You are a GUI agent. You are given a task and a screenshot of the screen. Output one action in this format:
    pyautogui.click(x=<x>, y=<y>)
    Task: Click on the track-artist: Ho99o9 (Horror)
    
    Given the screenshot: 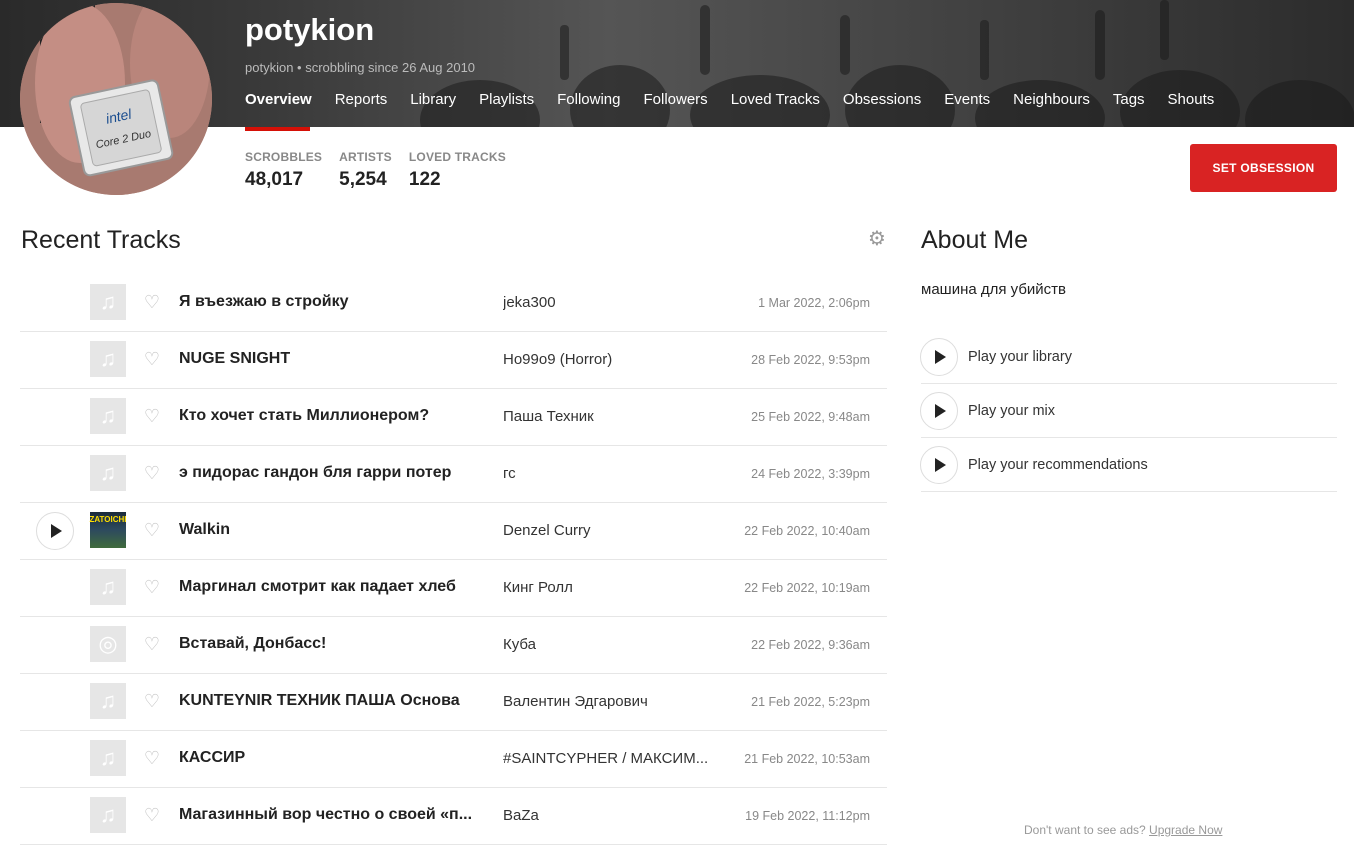 What is the action you would take?
    pyautogui.click(x=607, y=359)
    